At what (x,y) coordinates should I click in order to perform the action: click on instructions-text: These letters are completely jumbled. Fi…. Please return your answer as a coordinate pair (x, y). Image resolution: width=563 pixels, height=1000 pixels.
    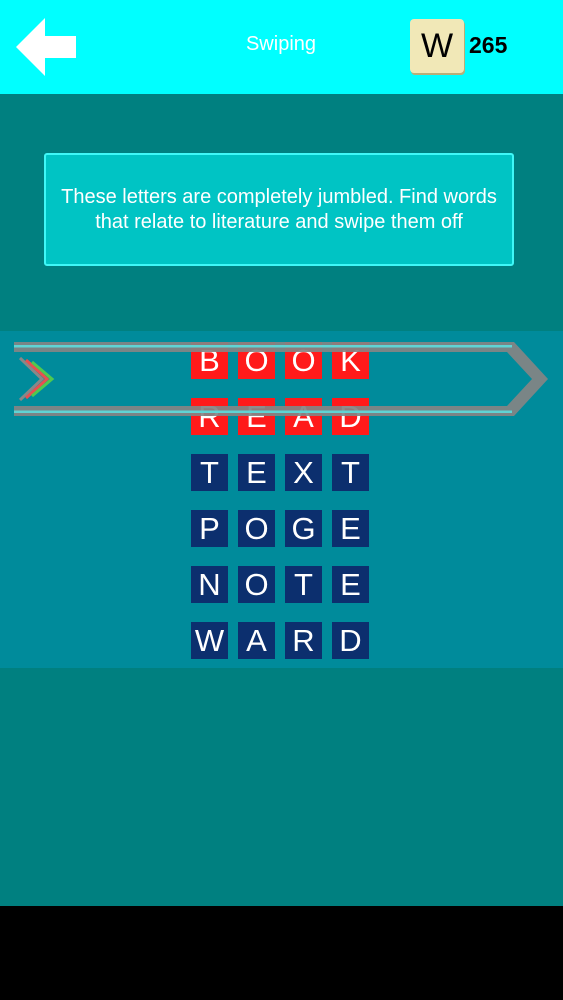
    Looking at the image, I should click on (279, 209).